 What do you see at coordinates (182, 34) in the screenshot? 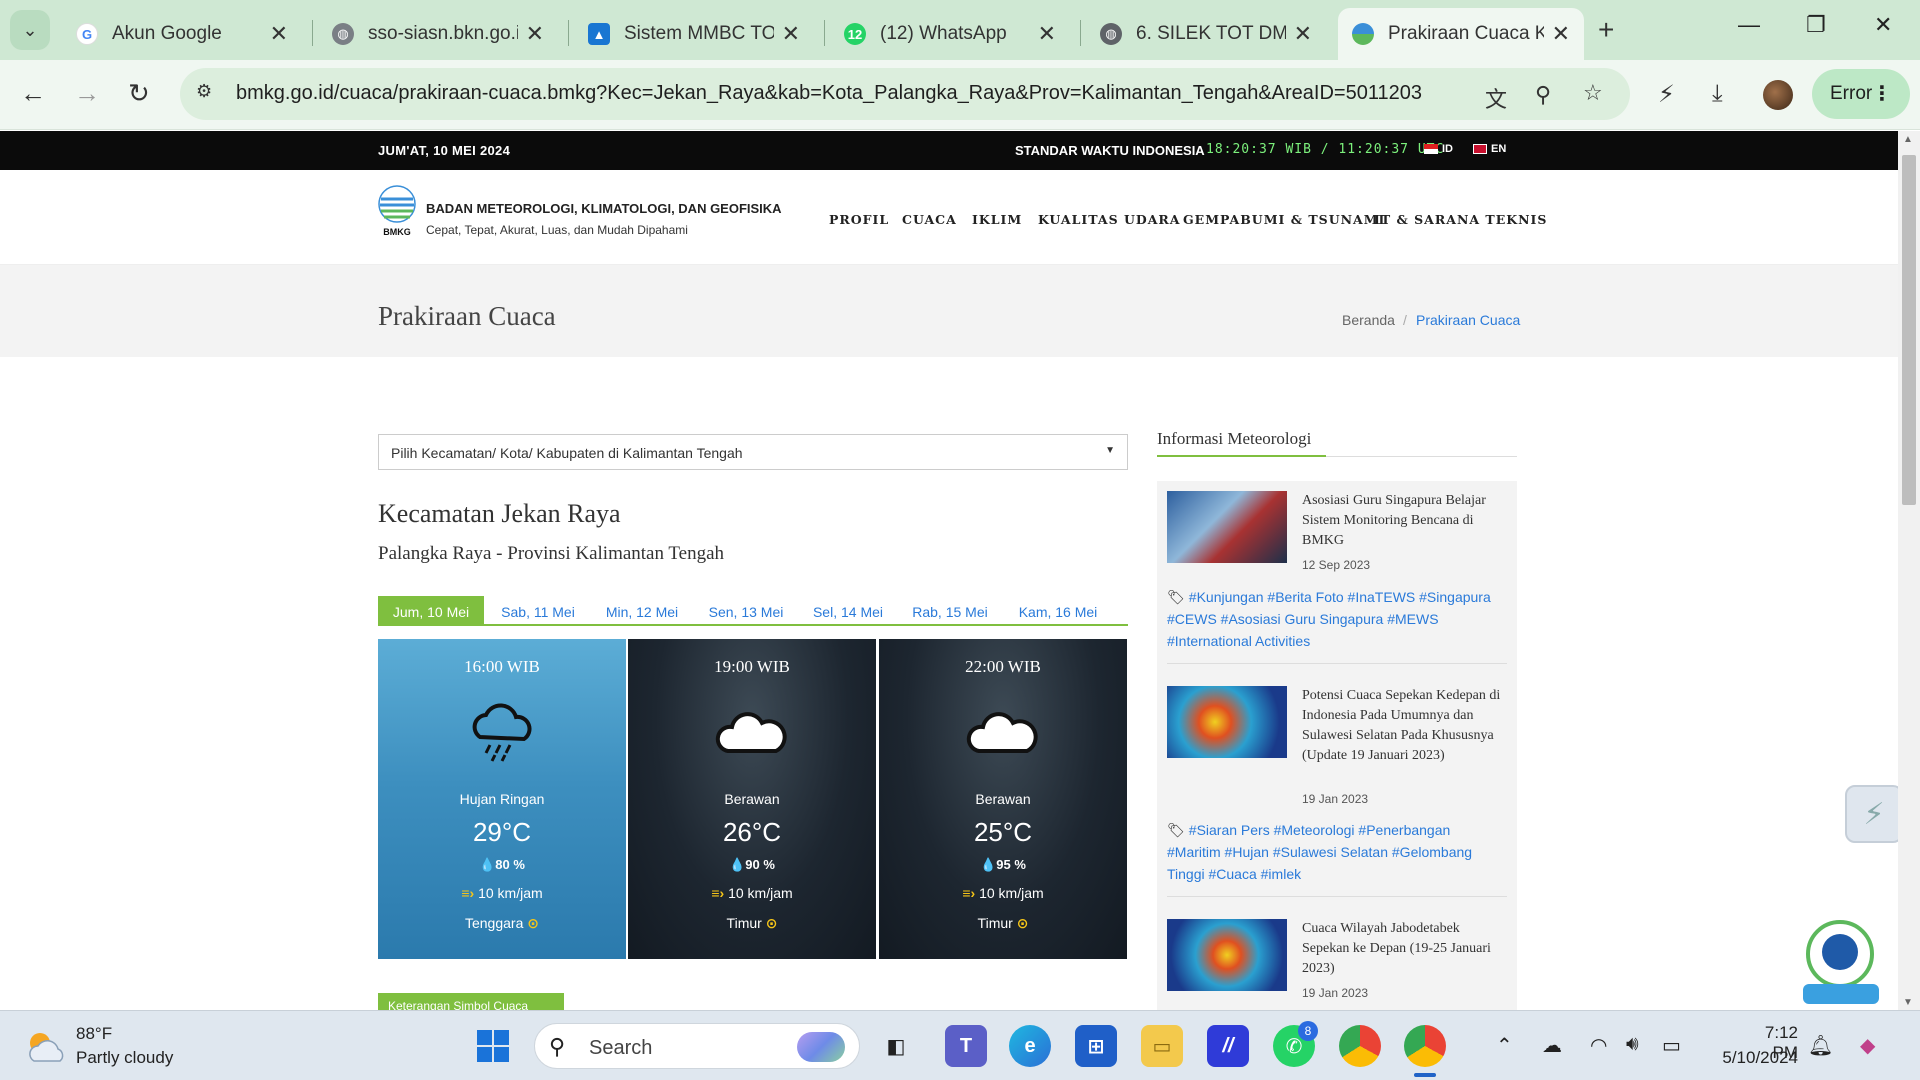
I see `tab-akun-google: G Akun Google ✕` at bounding box center [182, 34].